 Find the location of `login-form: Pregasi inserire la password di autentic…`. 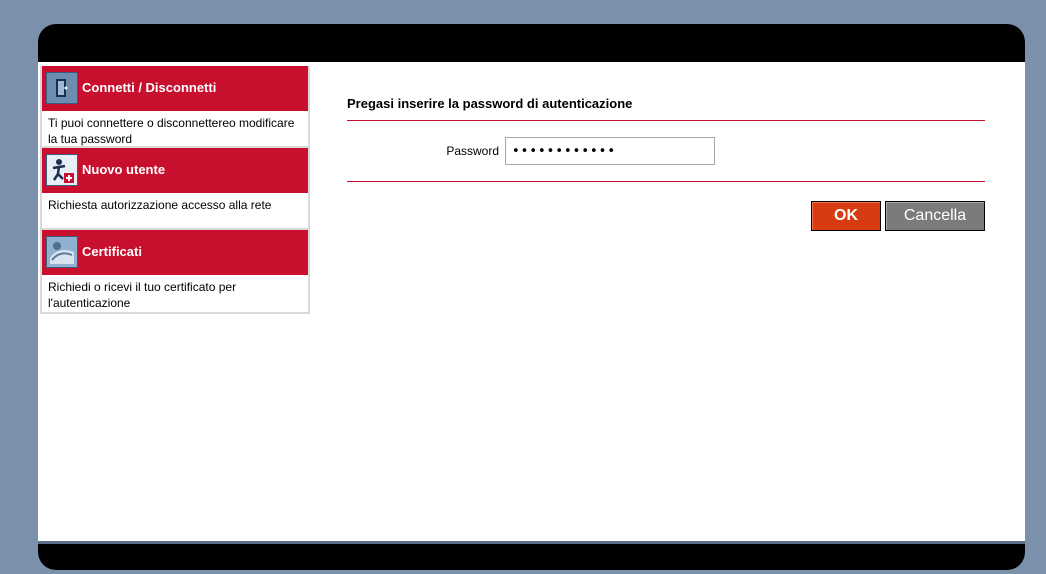

login-form: Pregasi inserire la password di autentic… is located at coordinates (666, 163).